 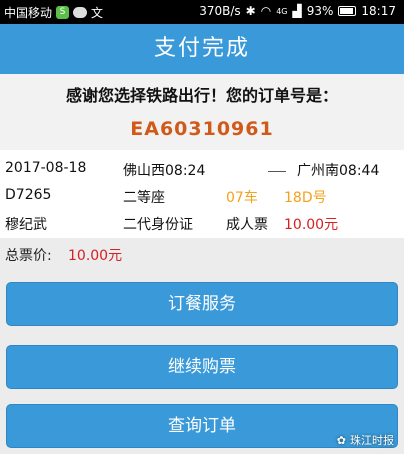 What do you see at coordinates (341, 440) in the screenshot?
I see `wechat-logo-icon: ✿` at bounding box center [341, 440].